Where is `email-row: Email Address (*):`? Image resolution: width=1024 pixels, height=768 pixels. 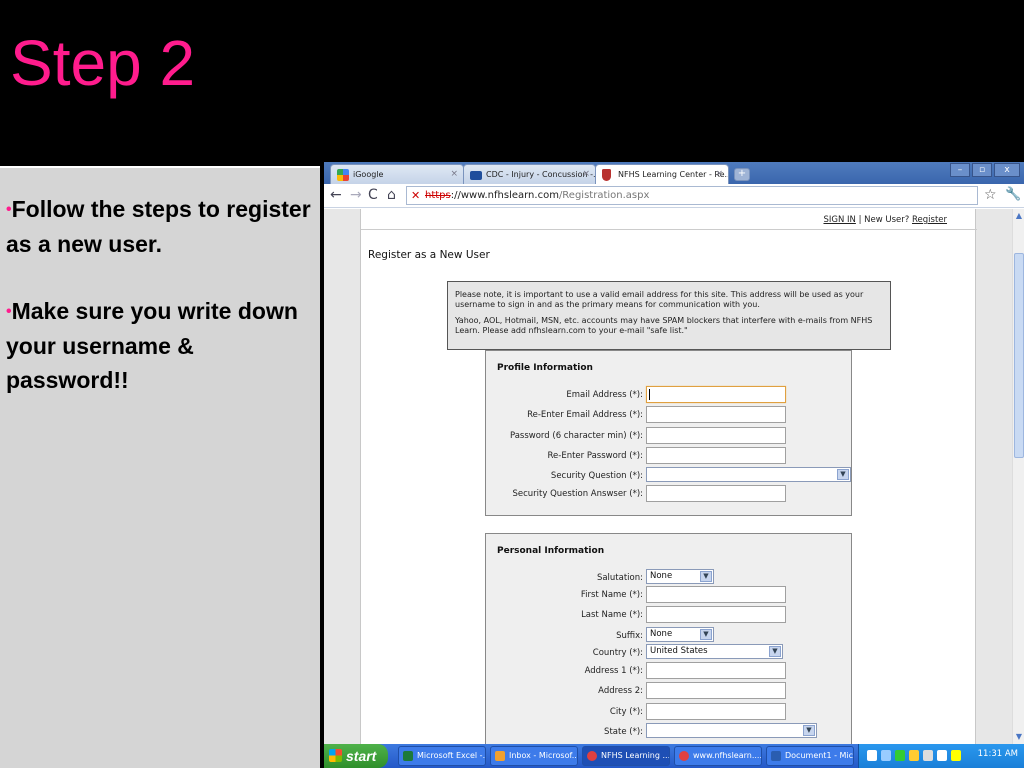
email-row: Email Address (*): is located at coordinates (669, 395).